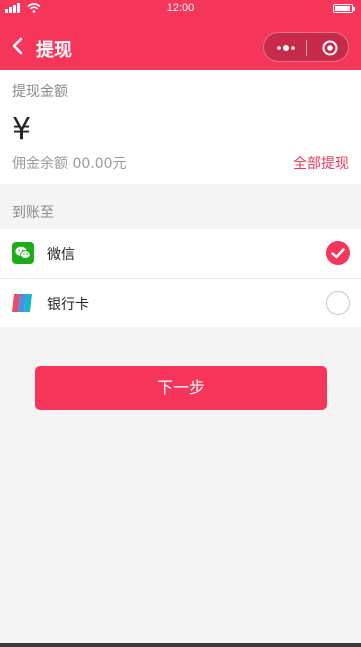 The width and height of the screenshot is (361, 647). What do you see at coordinates (69, 164) in the screenshot?
I see `commission-balance: 佣金余额 00.00元` at bounding box center [69, 164].